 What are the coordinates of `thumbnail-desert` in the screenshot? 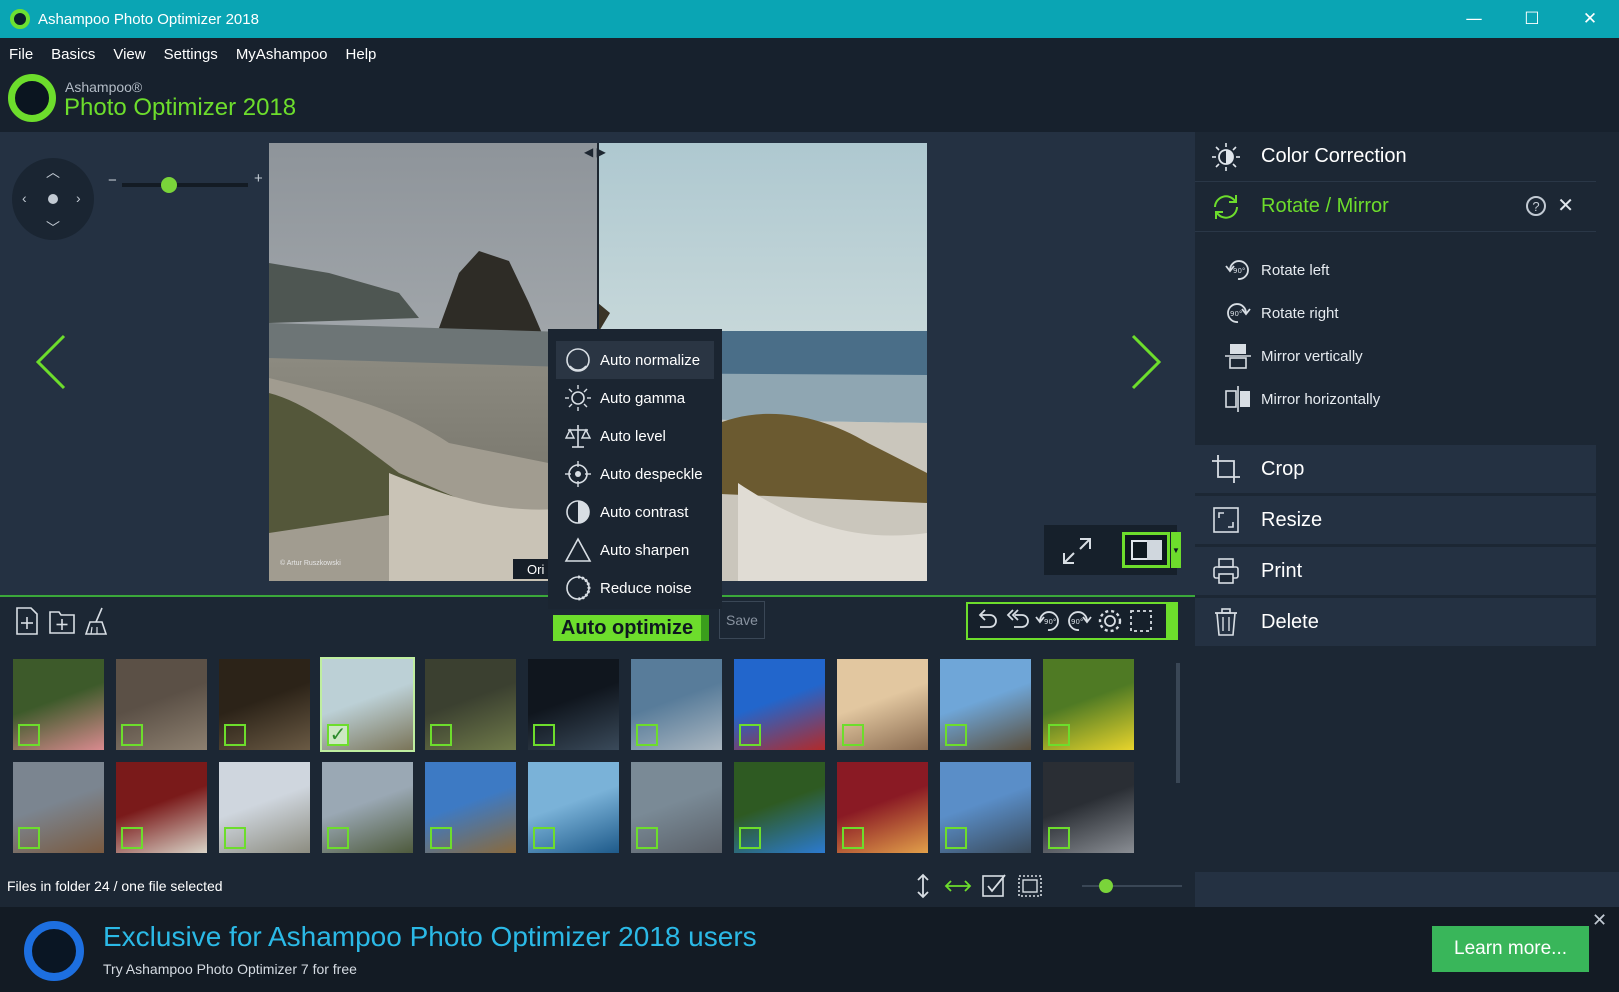 It's located at (882, 704).